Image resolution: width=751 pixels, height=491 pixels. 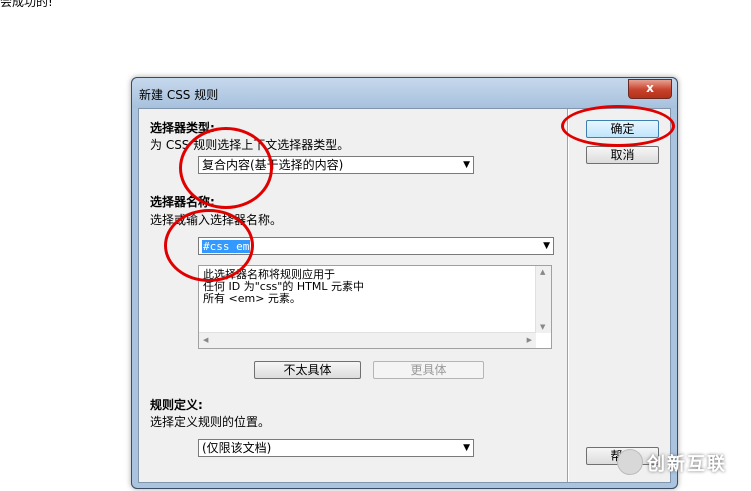 I want to click on close-icon: x, so click(x=650, y=88).